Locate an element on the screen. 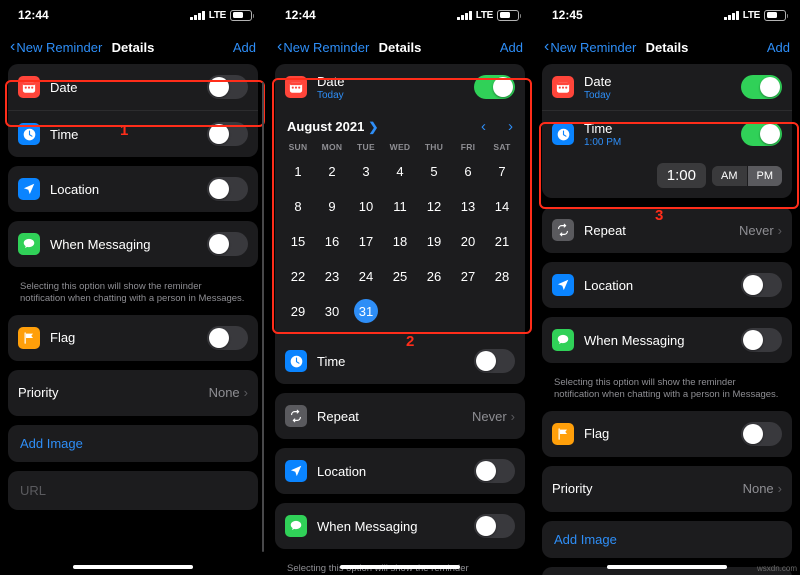 The image size is (800, 575). nav-bar: ‹ New Reminder Details Add is located at coordinates (667, 47).